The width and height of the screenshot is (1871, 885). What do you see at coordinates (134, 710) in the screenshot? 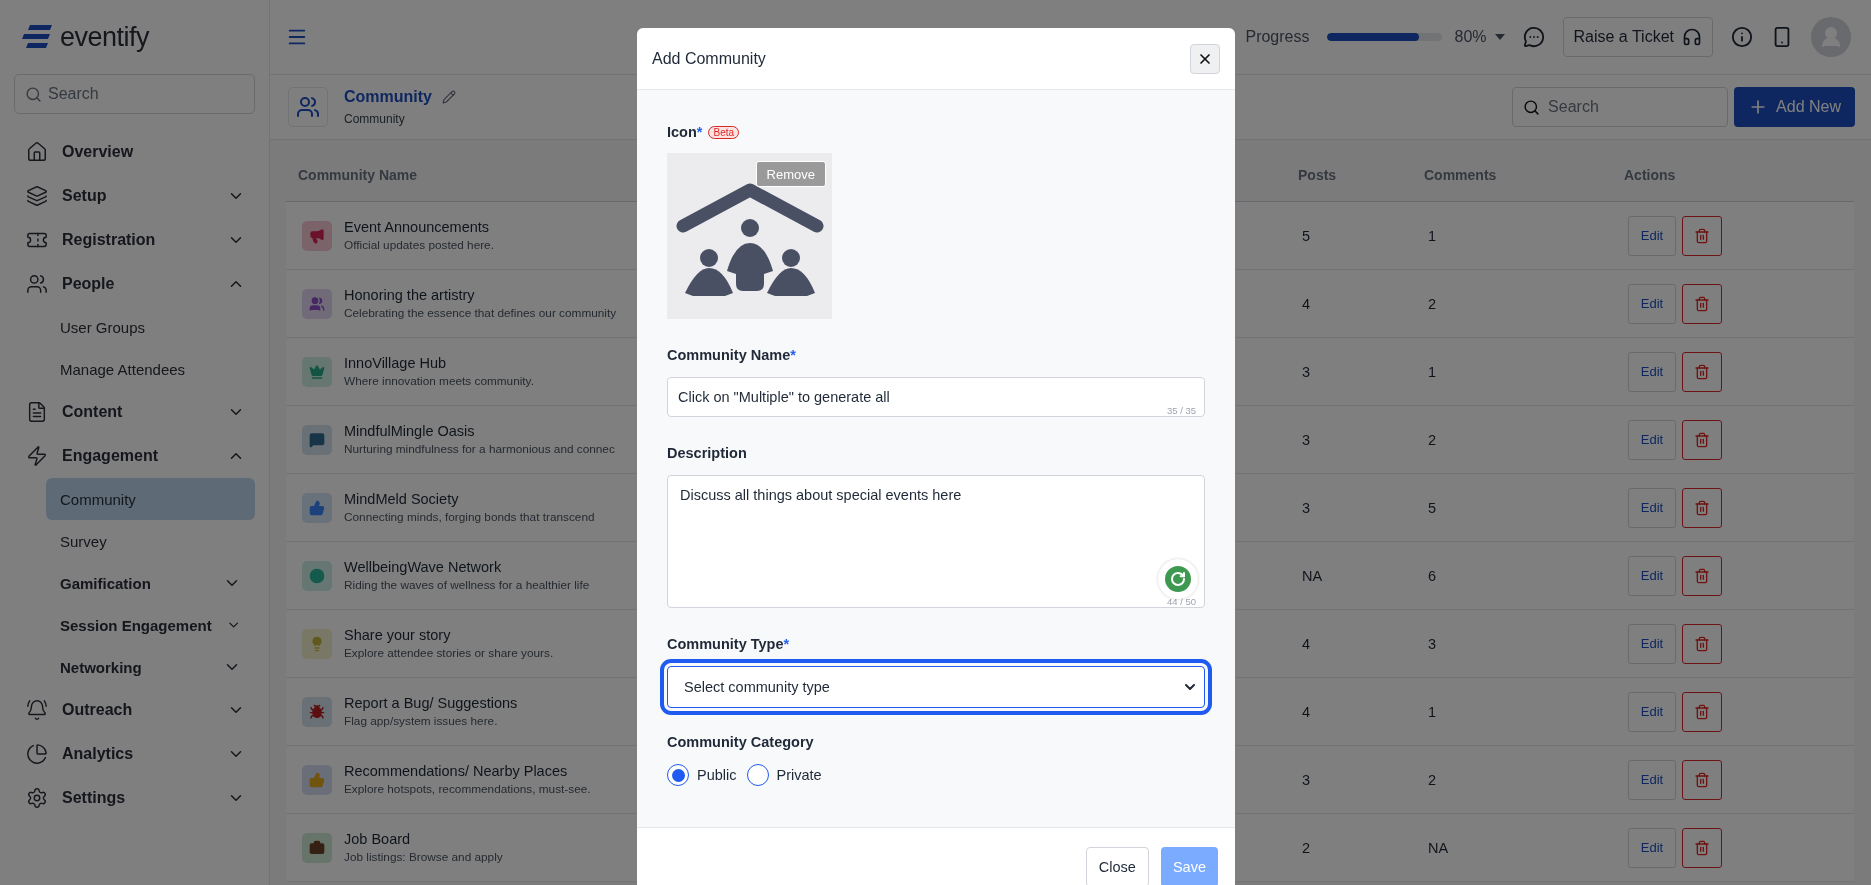
I see `nav-item: Outreach` at bounding box center [134, 710].